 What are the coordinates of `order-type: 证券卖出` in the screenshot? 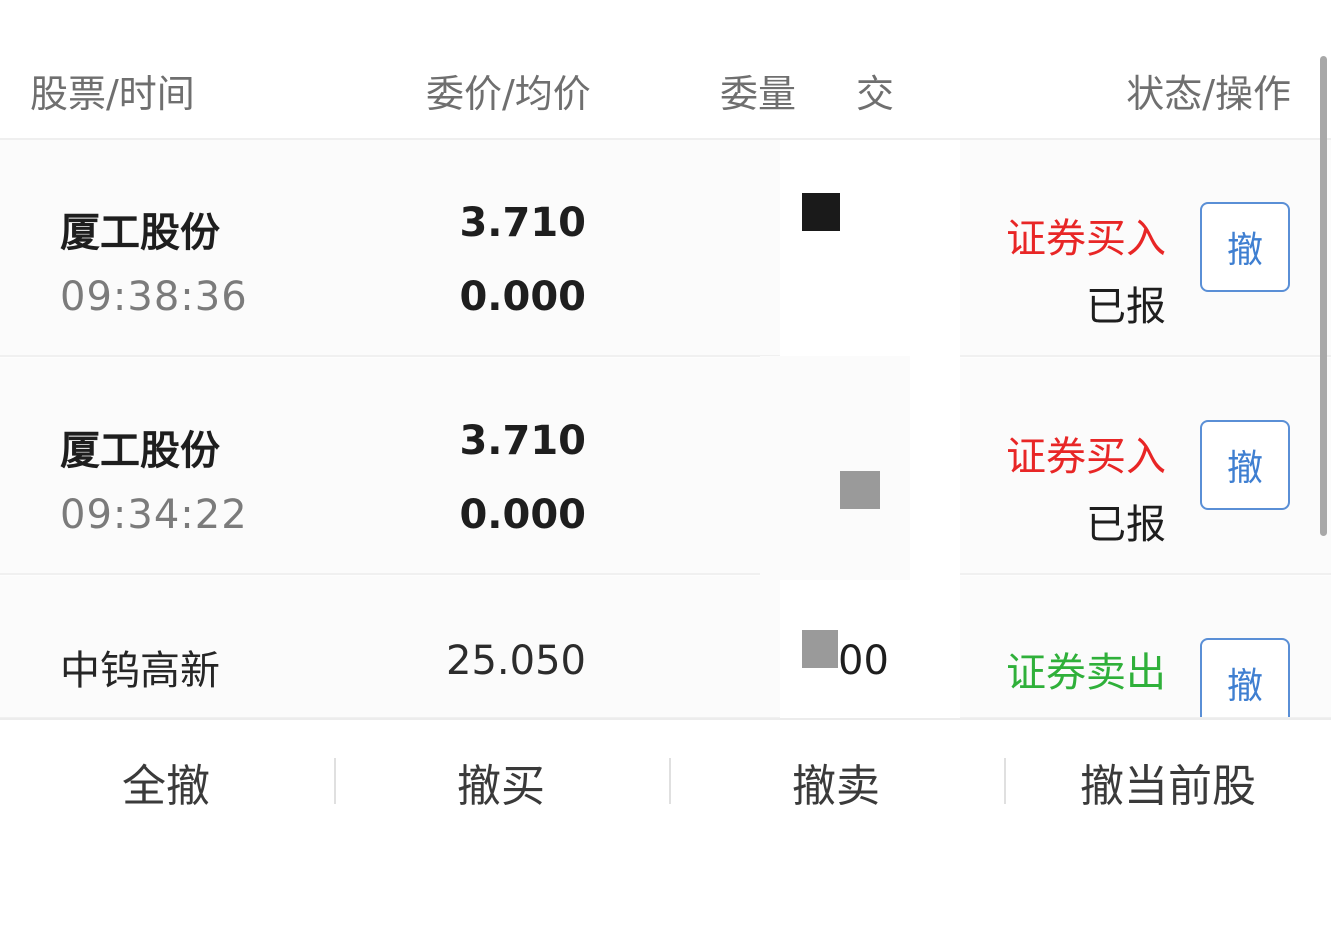 It's located at (1086, 673).